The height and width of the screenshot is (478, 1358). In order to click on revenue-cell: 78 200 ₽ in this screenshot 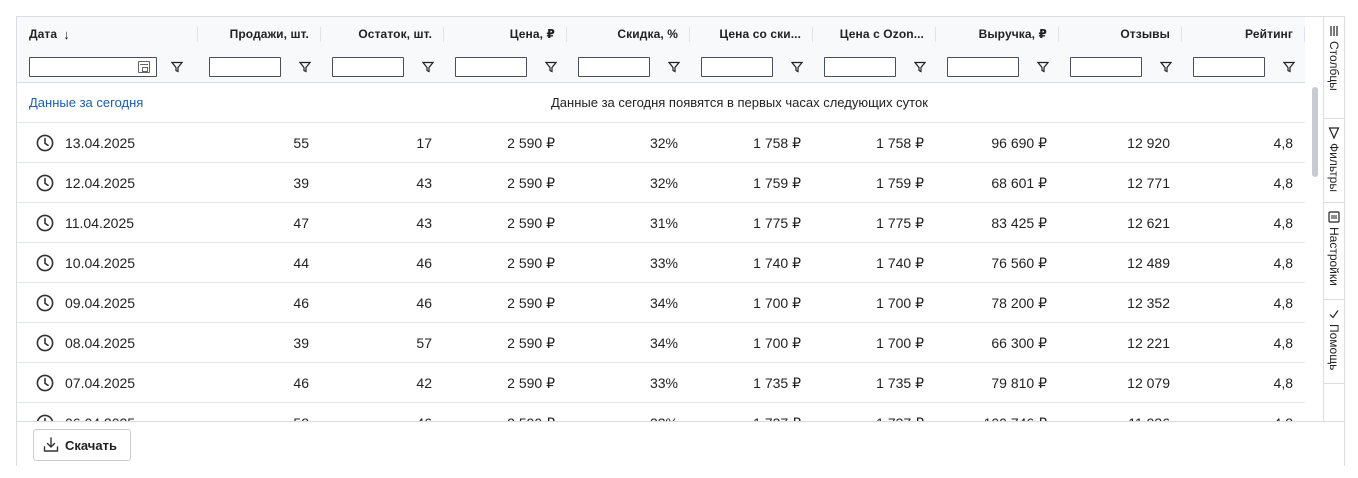, I will do `click(1019, 302)`.